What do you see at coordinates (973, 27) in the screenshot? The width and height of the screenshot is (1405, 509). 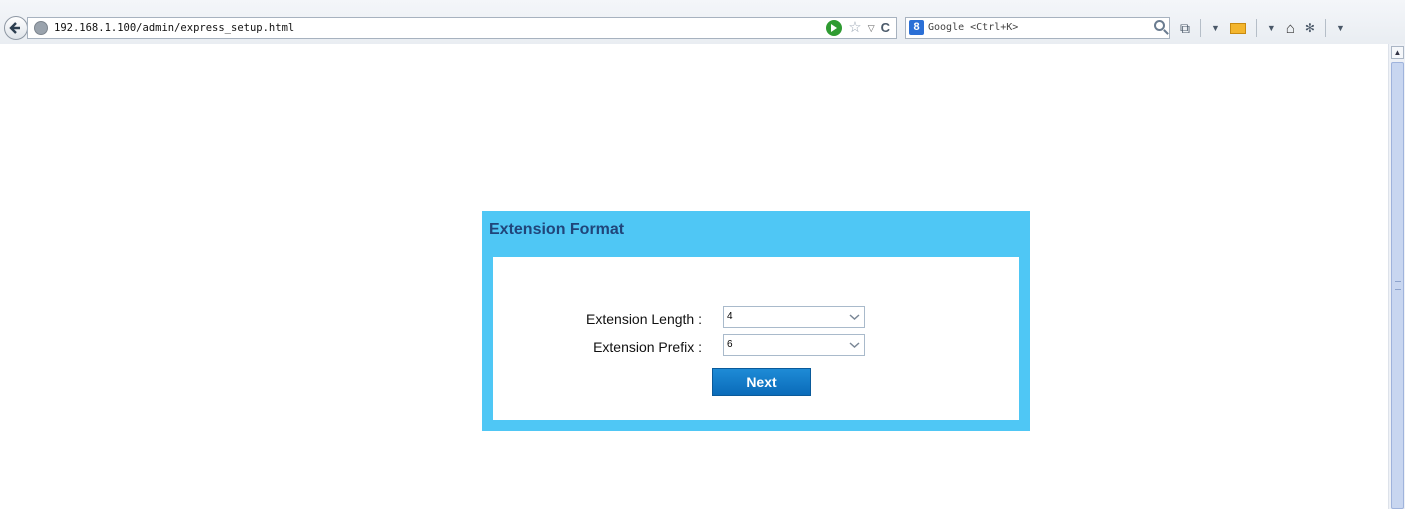 I see `search-placeholder: Google <Ctrl+K>` at bounding box center [973, 27].